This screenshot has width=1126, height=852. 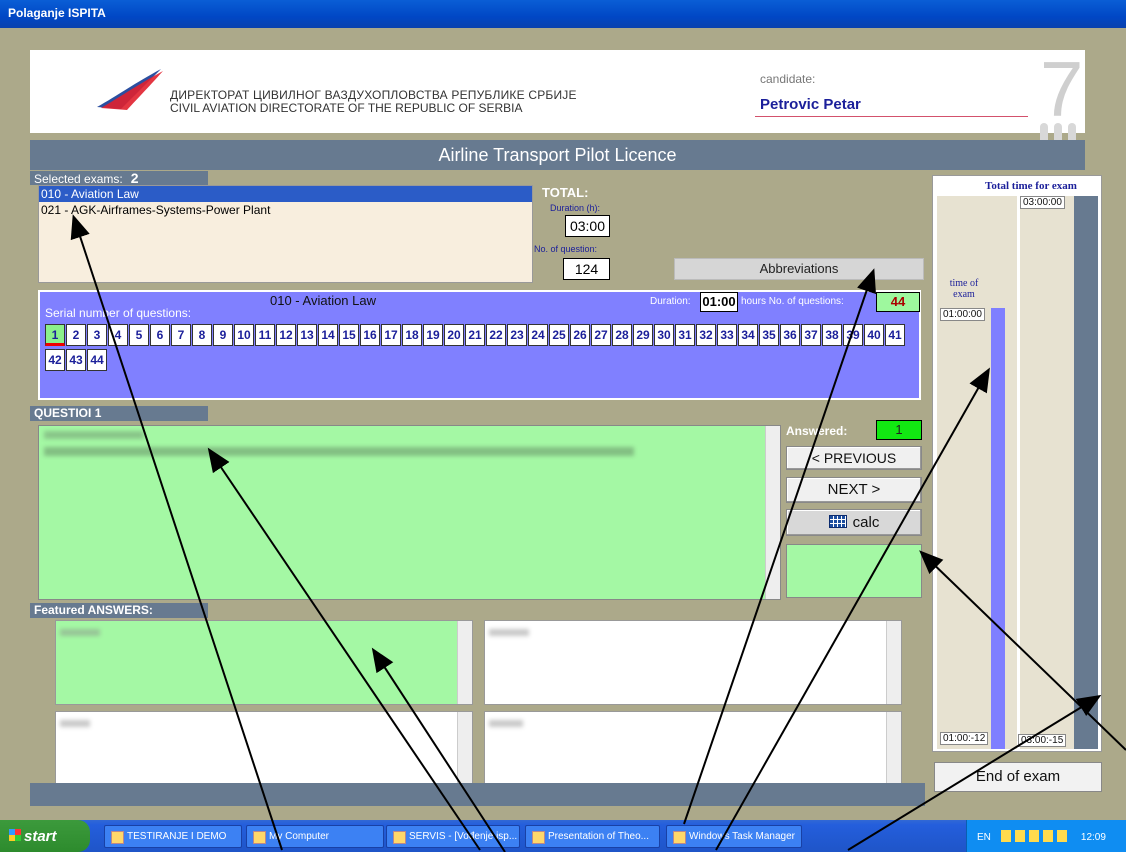 I want to click on arrow-to-status-pad, so click(x=1022, y=650).